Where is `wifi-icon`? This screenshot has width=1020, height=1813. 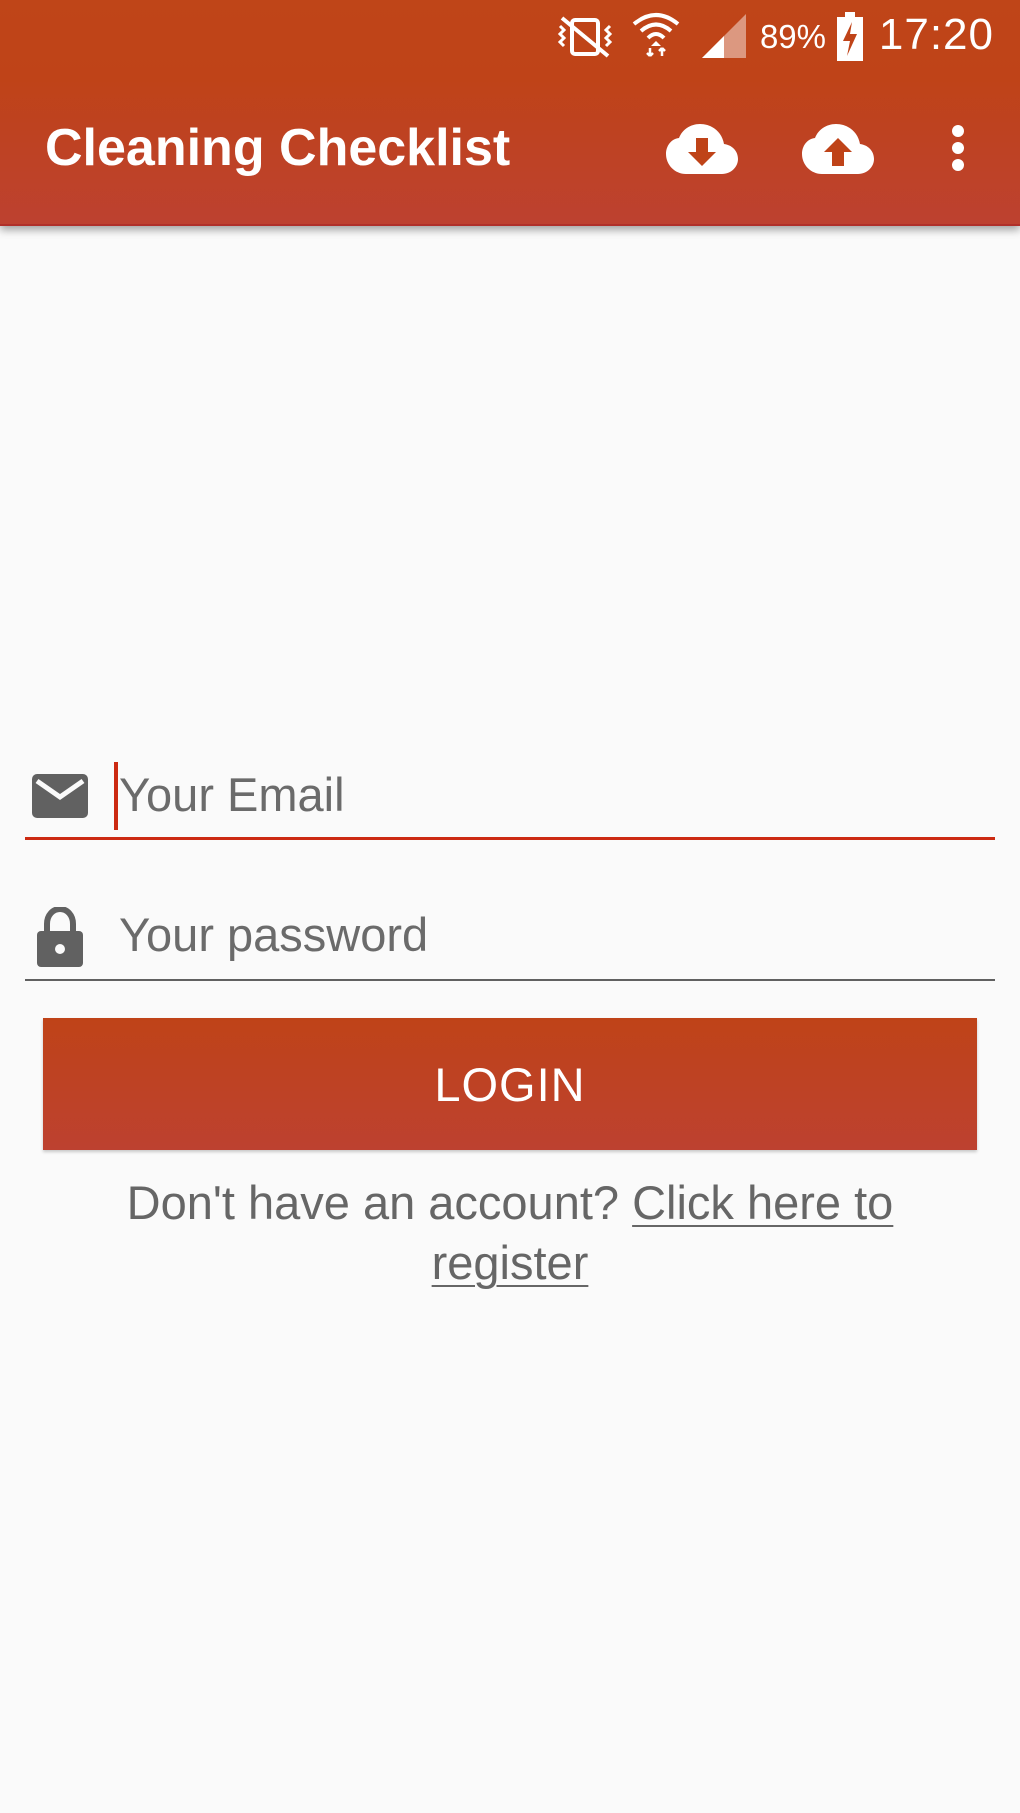 wifi-icon is located at coordinates (656, 35).